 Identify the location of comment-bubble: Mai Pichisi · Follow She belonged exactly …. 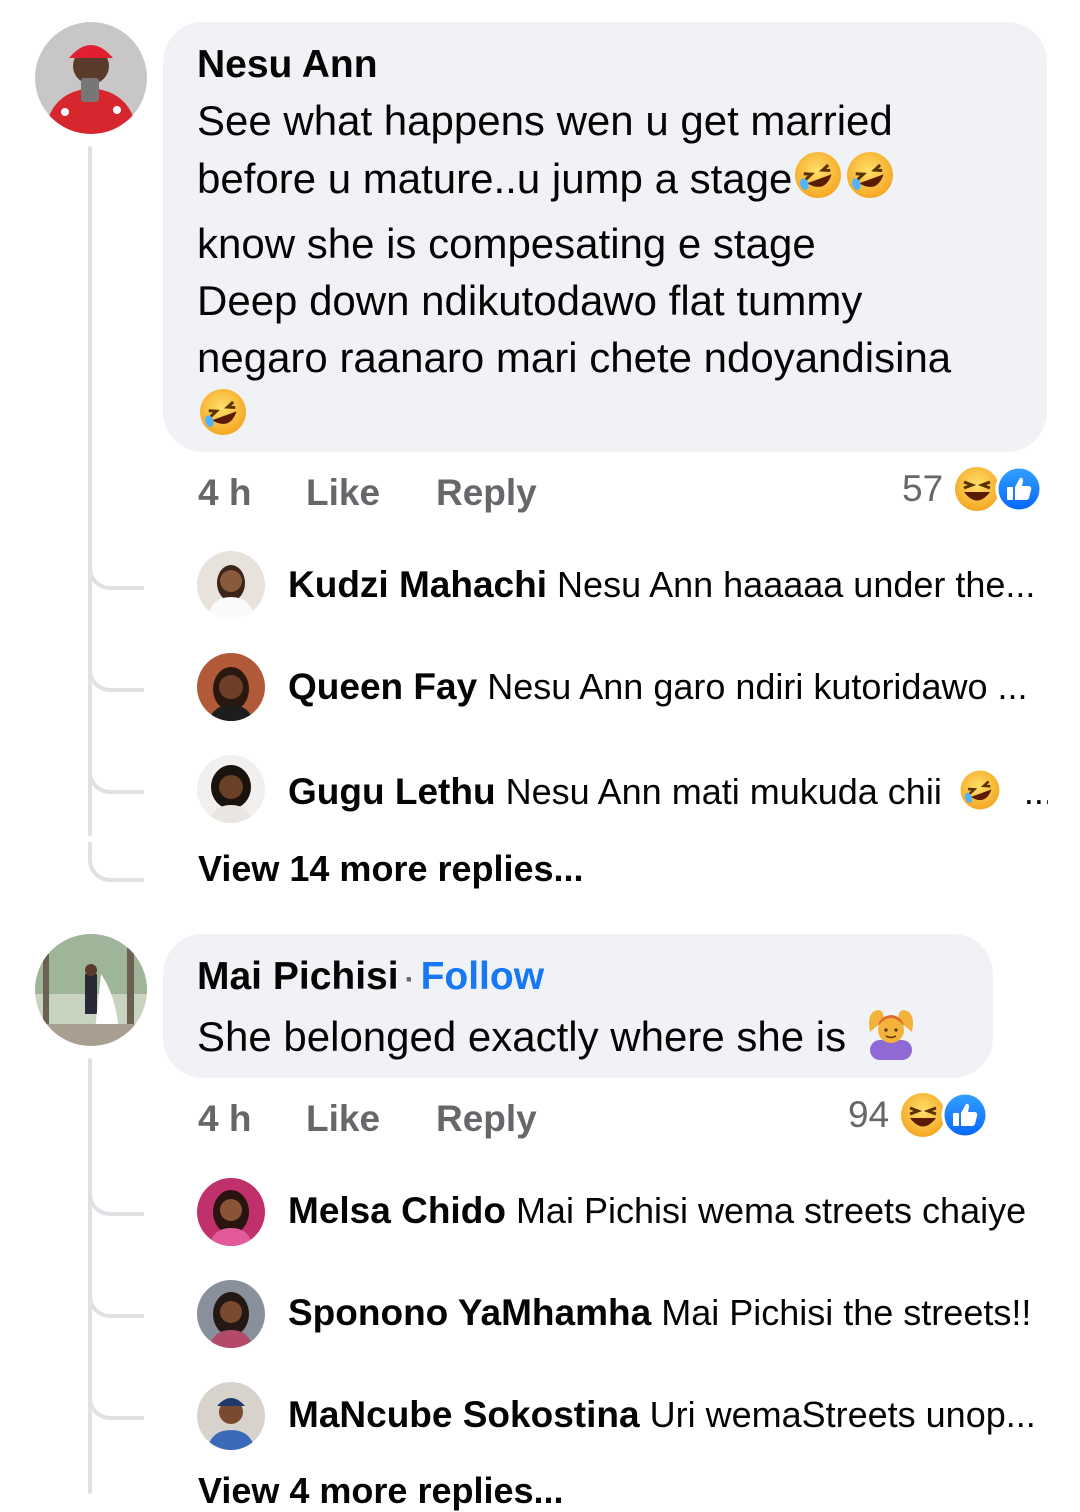
(578, 1006).